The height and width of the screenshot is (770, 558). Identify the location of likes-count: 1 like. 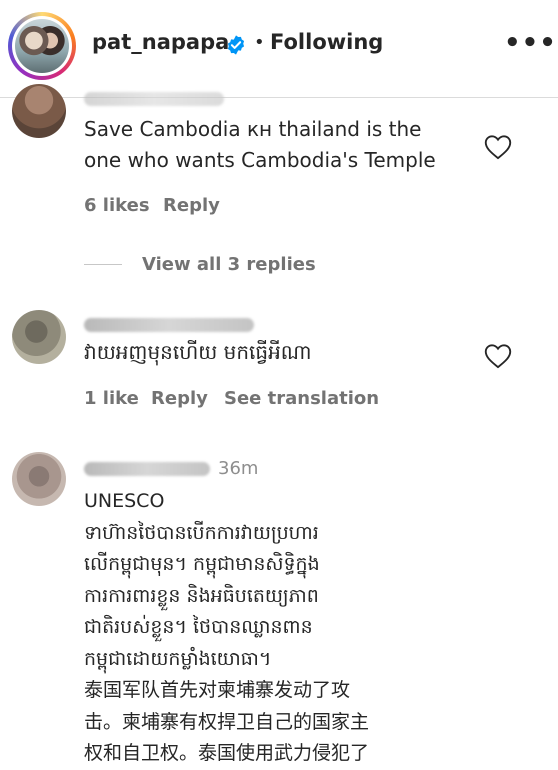
(111, 398).